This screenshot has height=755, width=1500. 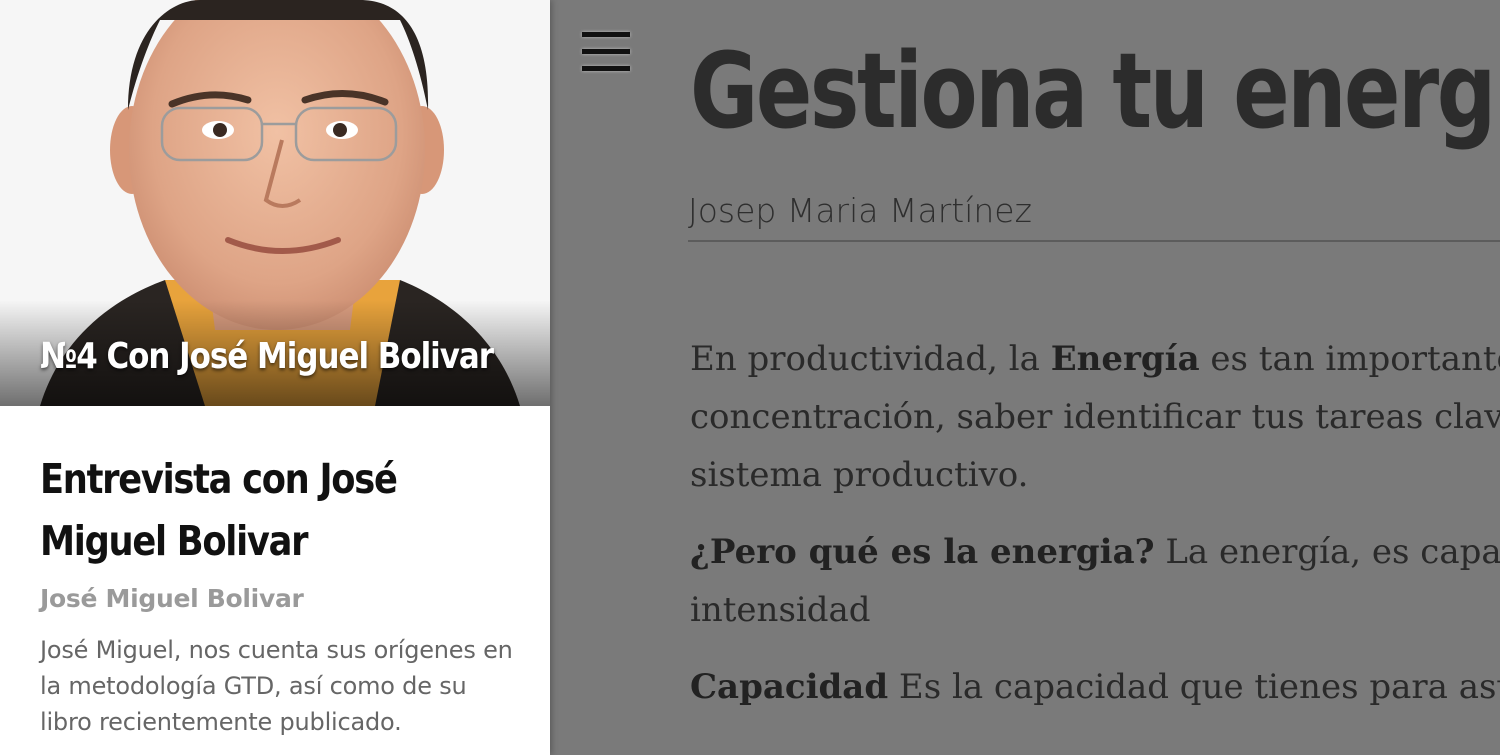 What do you see at coordinates (1094, 216) in the screenshot?
I see `article-author: Josep Maria Martínez` at bounding box center [1094, 216].